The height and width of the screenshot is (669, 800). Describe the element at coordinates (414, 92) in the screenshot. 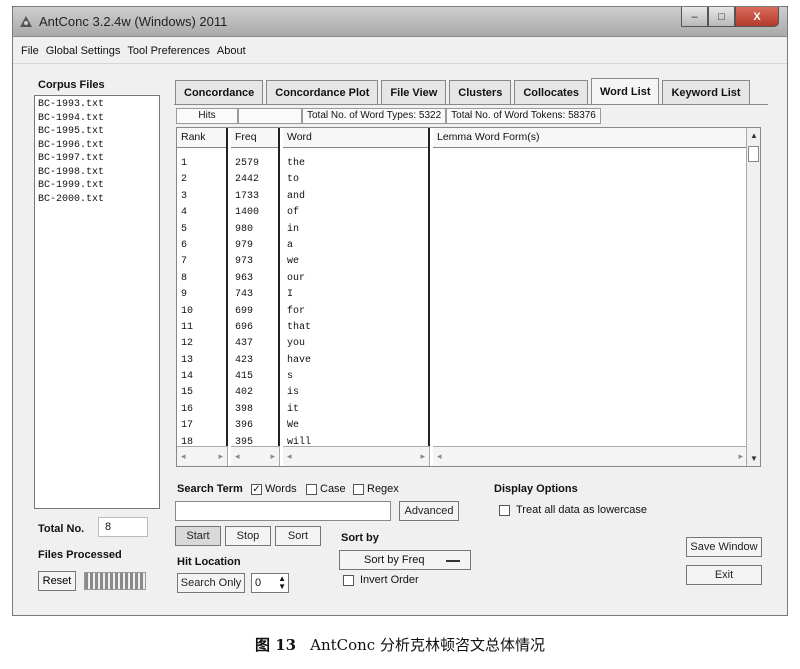

I see `tab-file-view: File View` at that location.